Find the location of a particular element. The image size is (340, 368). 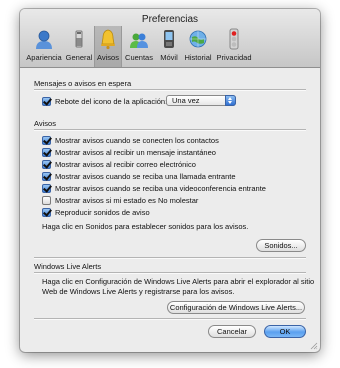

bounce-label: Rebote del icono de la aplicación: is located at coordinates (111, 101).